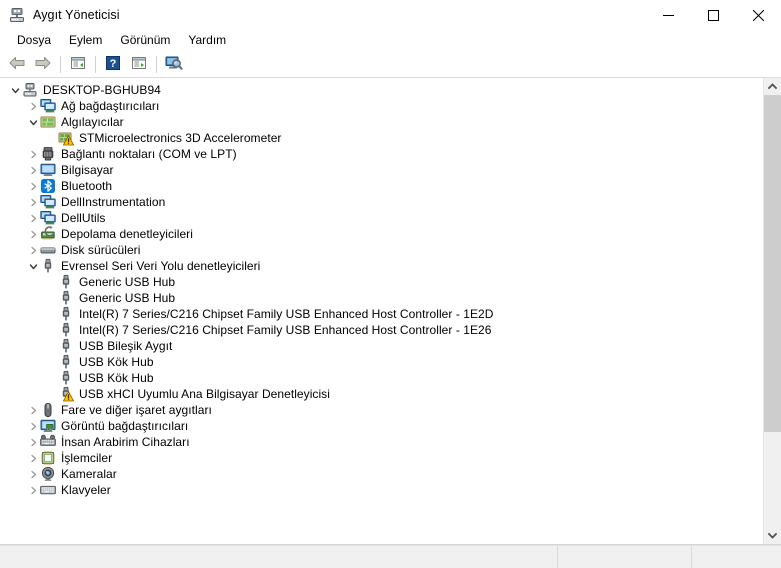  Describe the element at coordinates (17, 15) in the screenshot. I see `device-manager-icon` at that location.